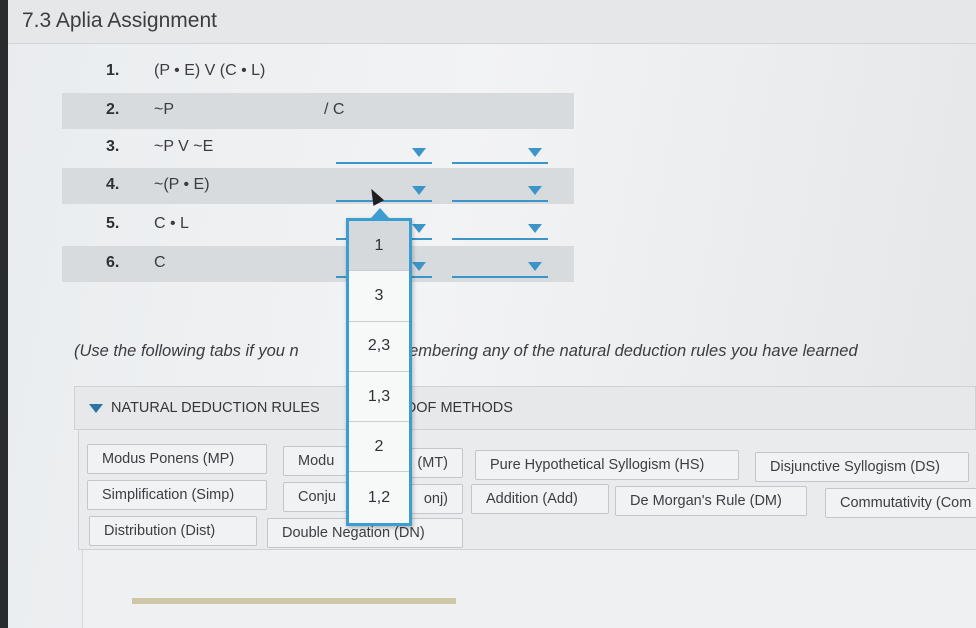 The width and height of the screenshot is (976, 628). Describe the element at coordinates (182, 184) in the screenshot. I see `line-formula: ~(P • E)` at that location.